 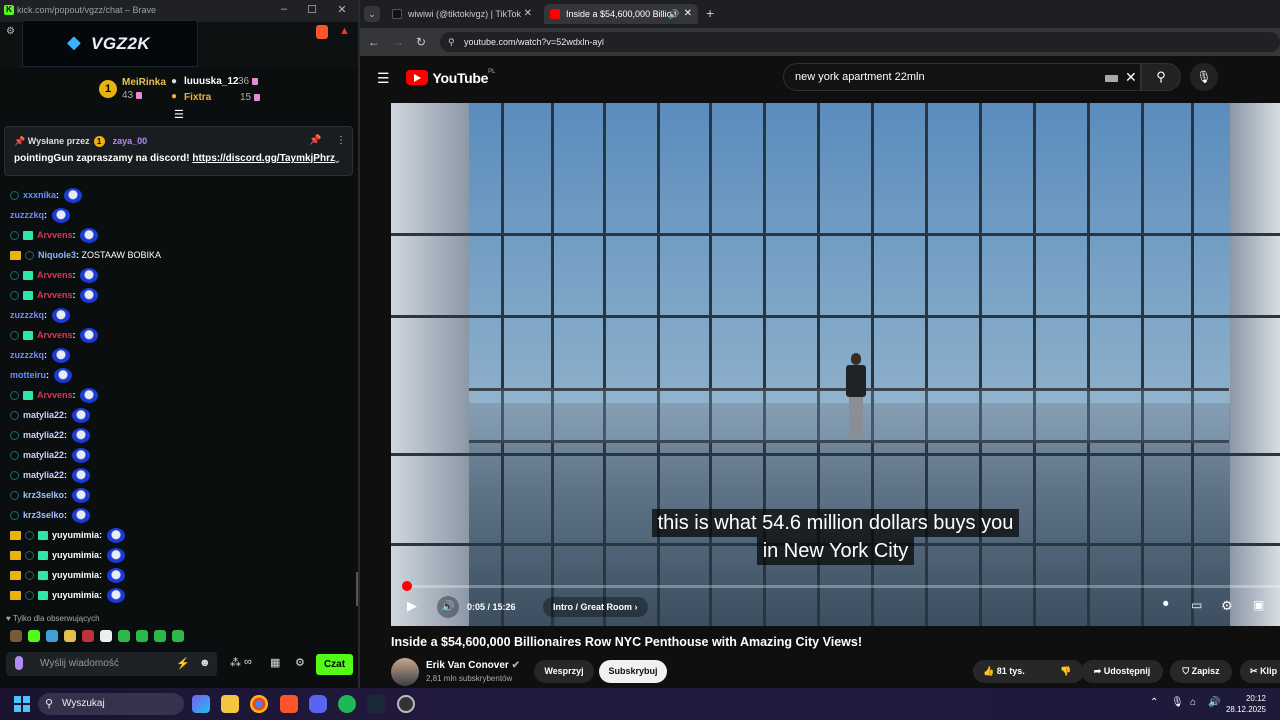 What do you see at coordinates (673, 14) in the screenshot?
I see `audio-playing-icon: 🔊` at bounding box center [673, 14].